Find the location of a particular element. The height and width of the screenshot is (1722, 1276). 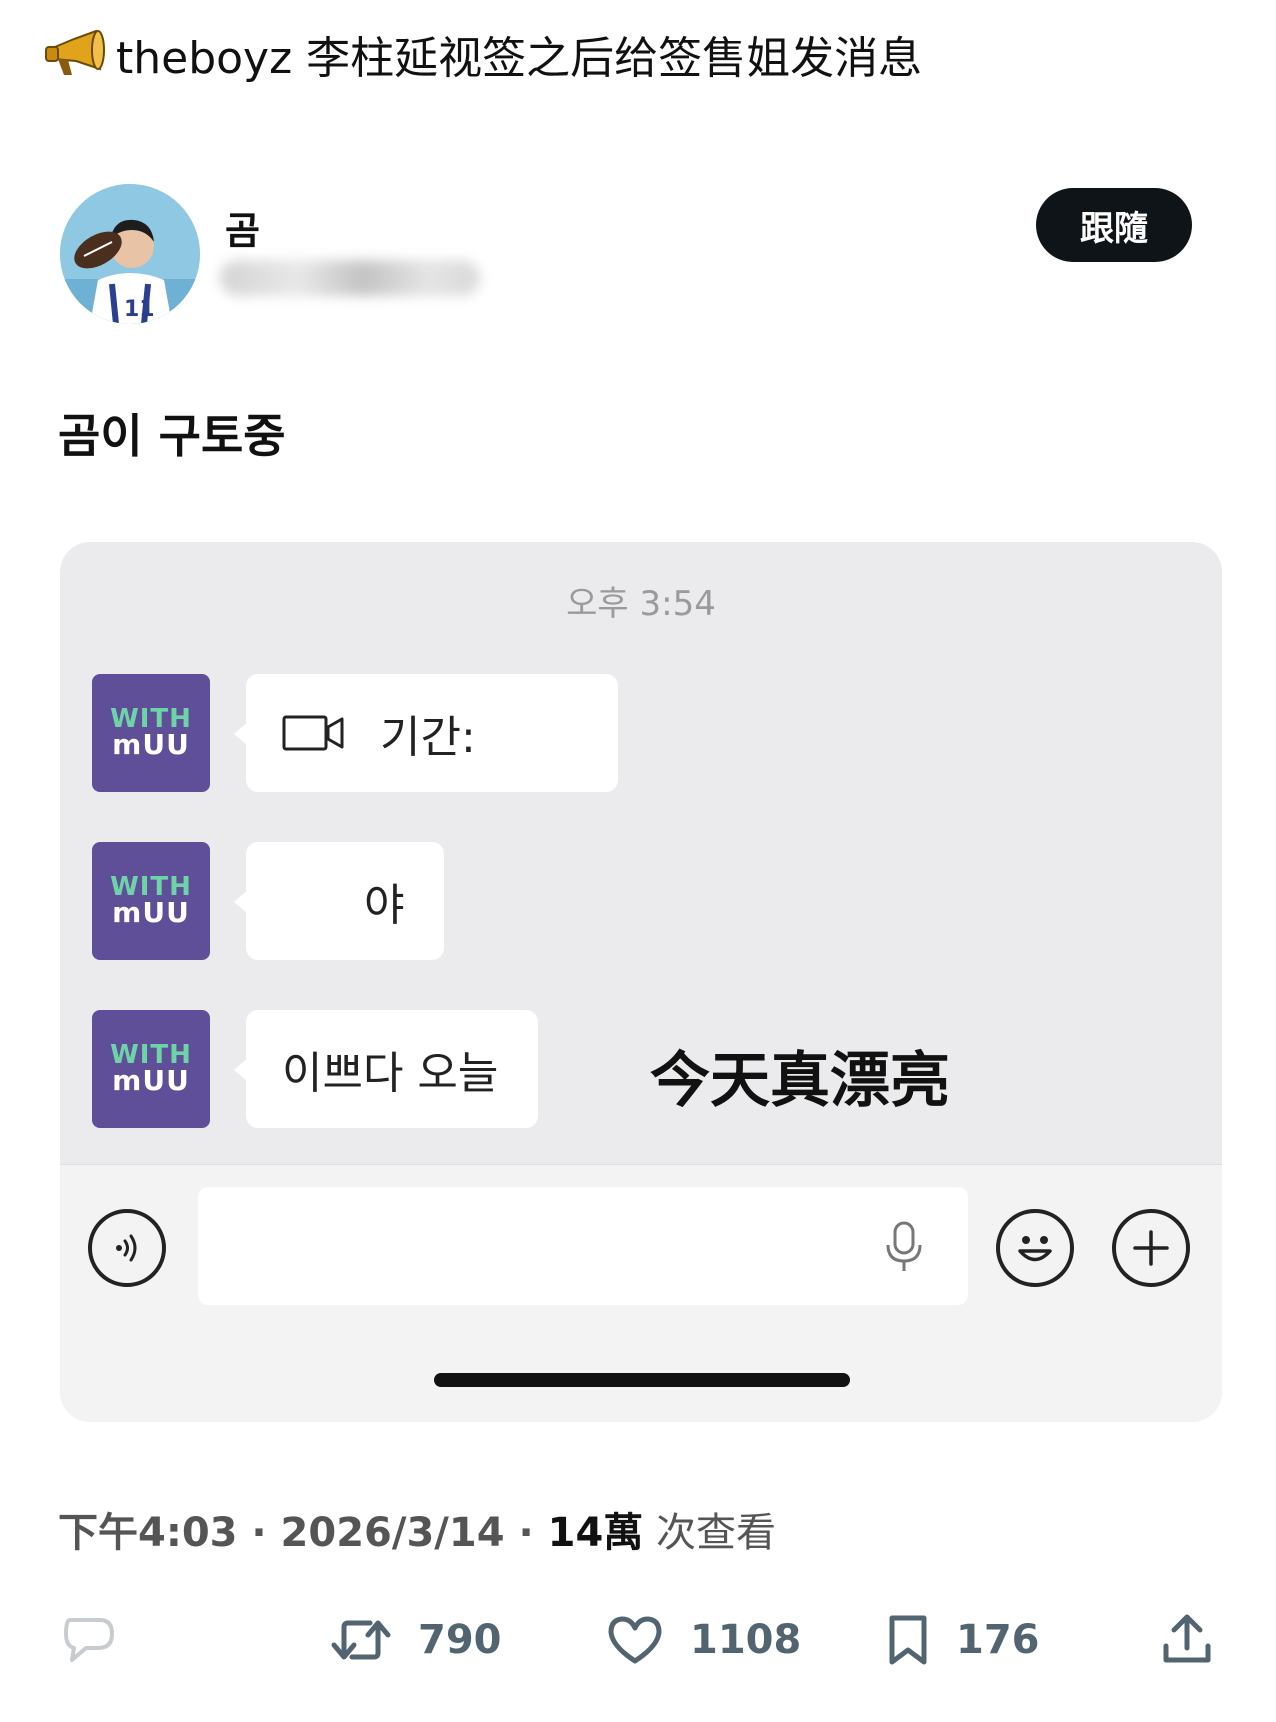

video-camera-icon is located at coordinates (314, 733).